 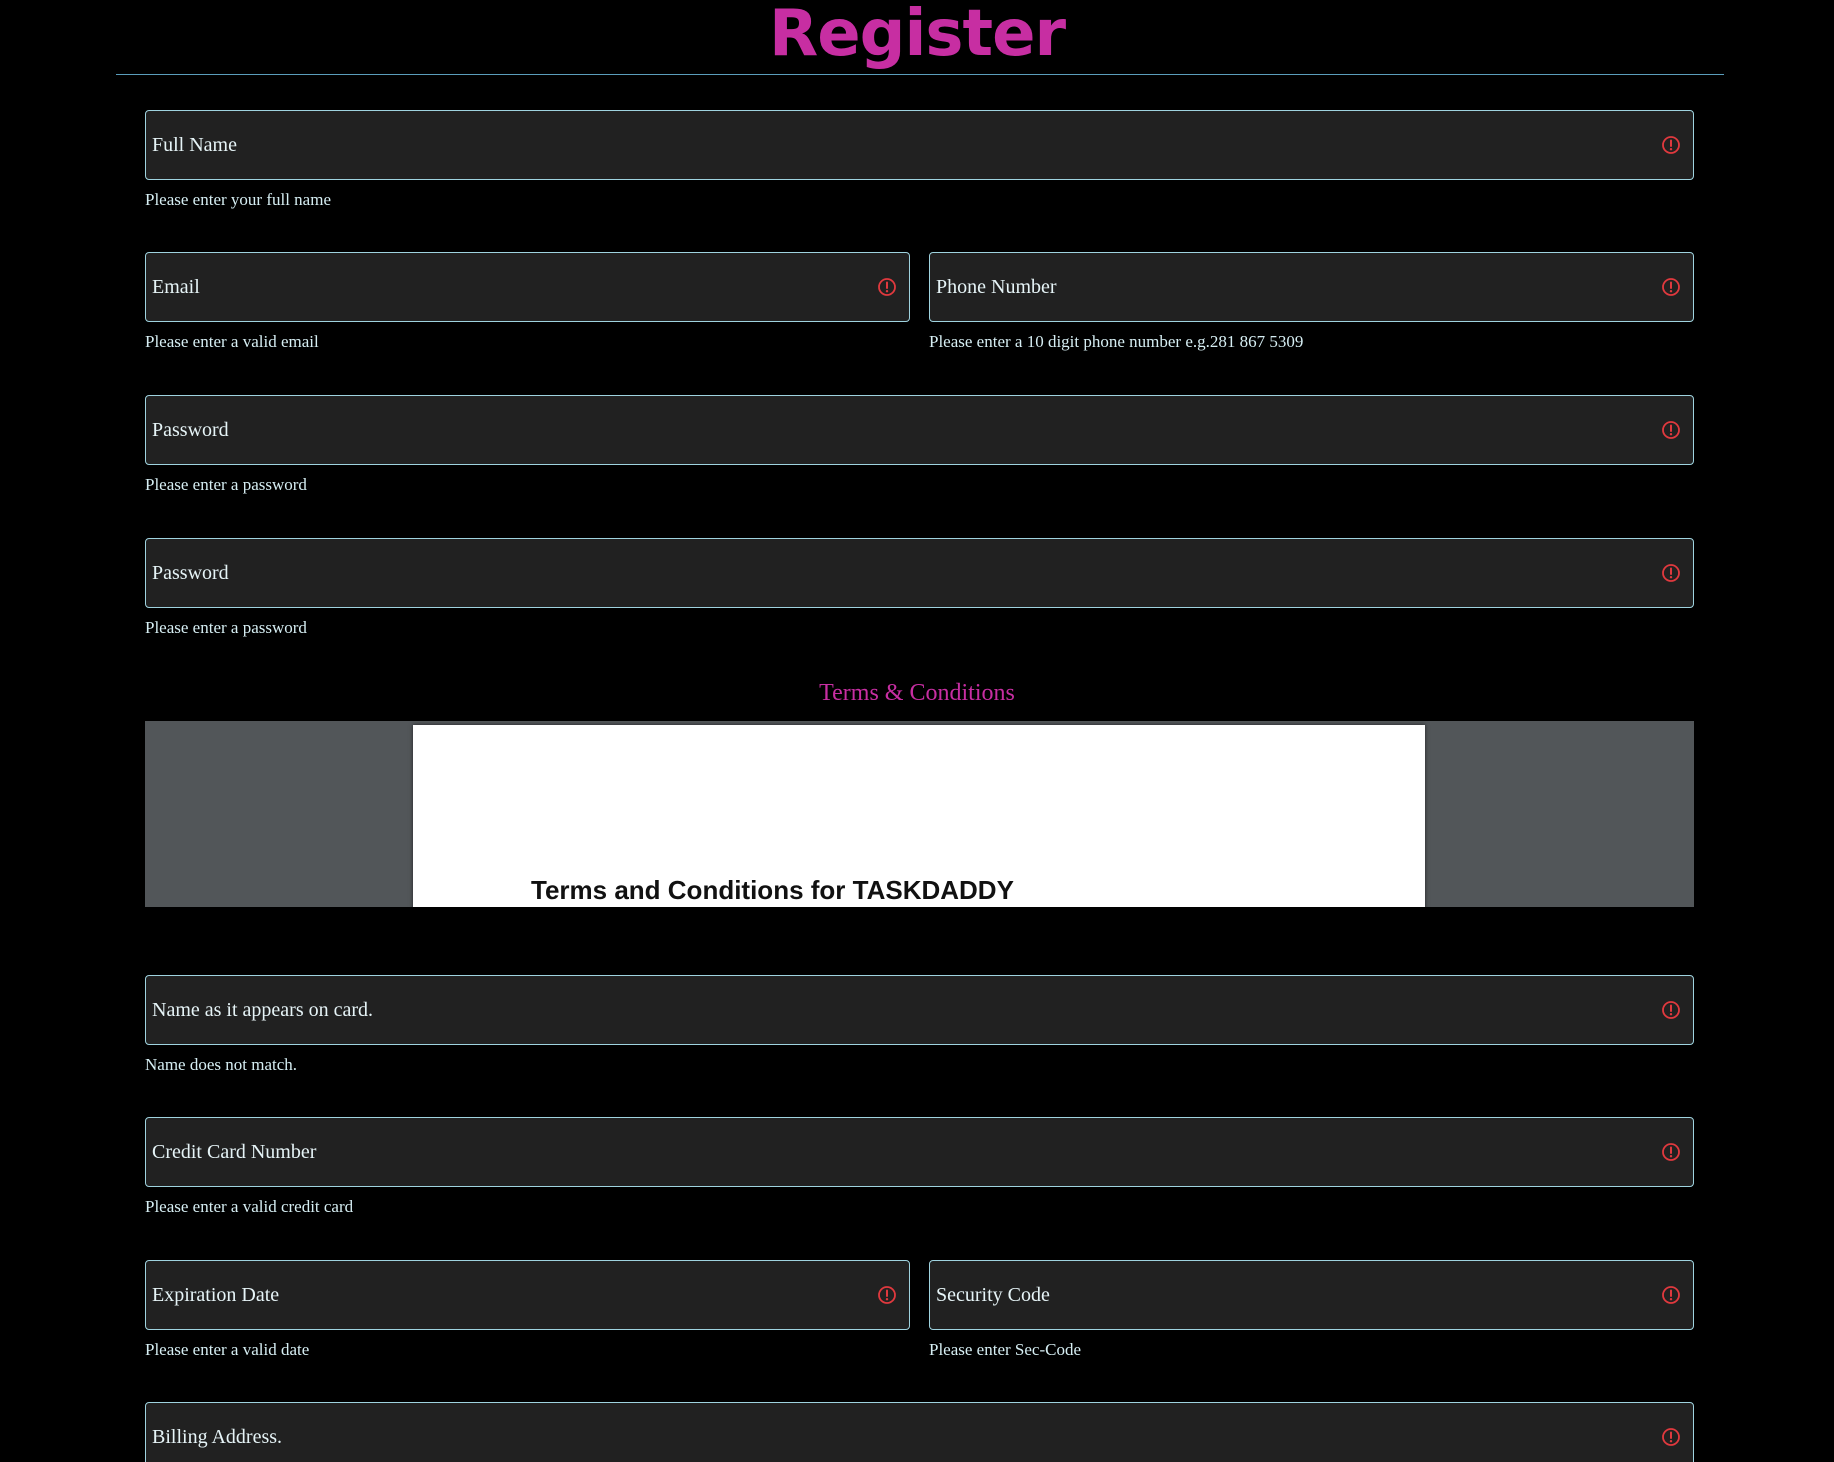 What do you see at coordinates (903, 1432) in the screenshot?
I see `billing-address-input` at bounding box center [903, 1432].